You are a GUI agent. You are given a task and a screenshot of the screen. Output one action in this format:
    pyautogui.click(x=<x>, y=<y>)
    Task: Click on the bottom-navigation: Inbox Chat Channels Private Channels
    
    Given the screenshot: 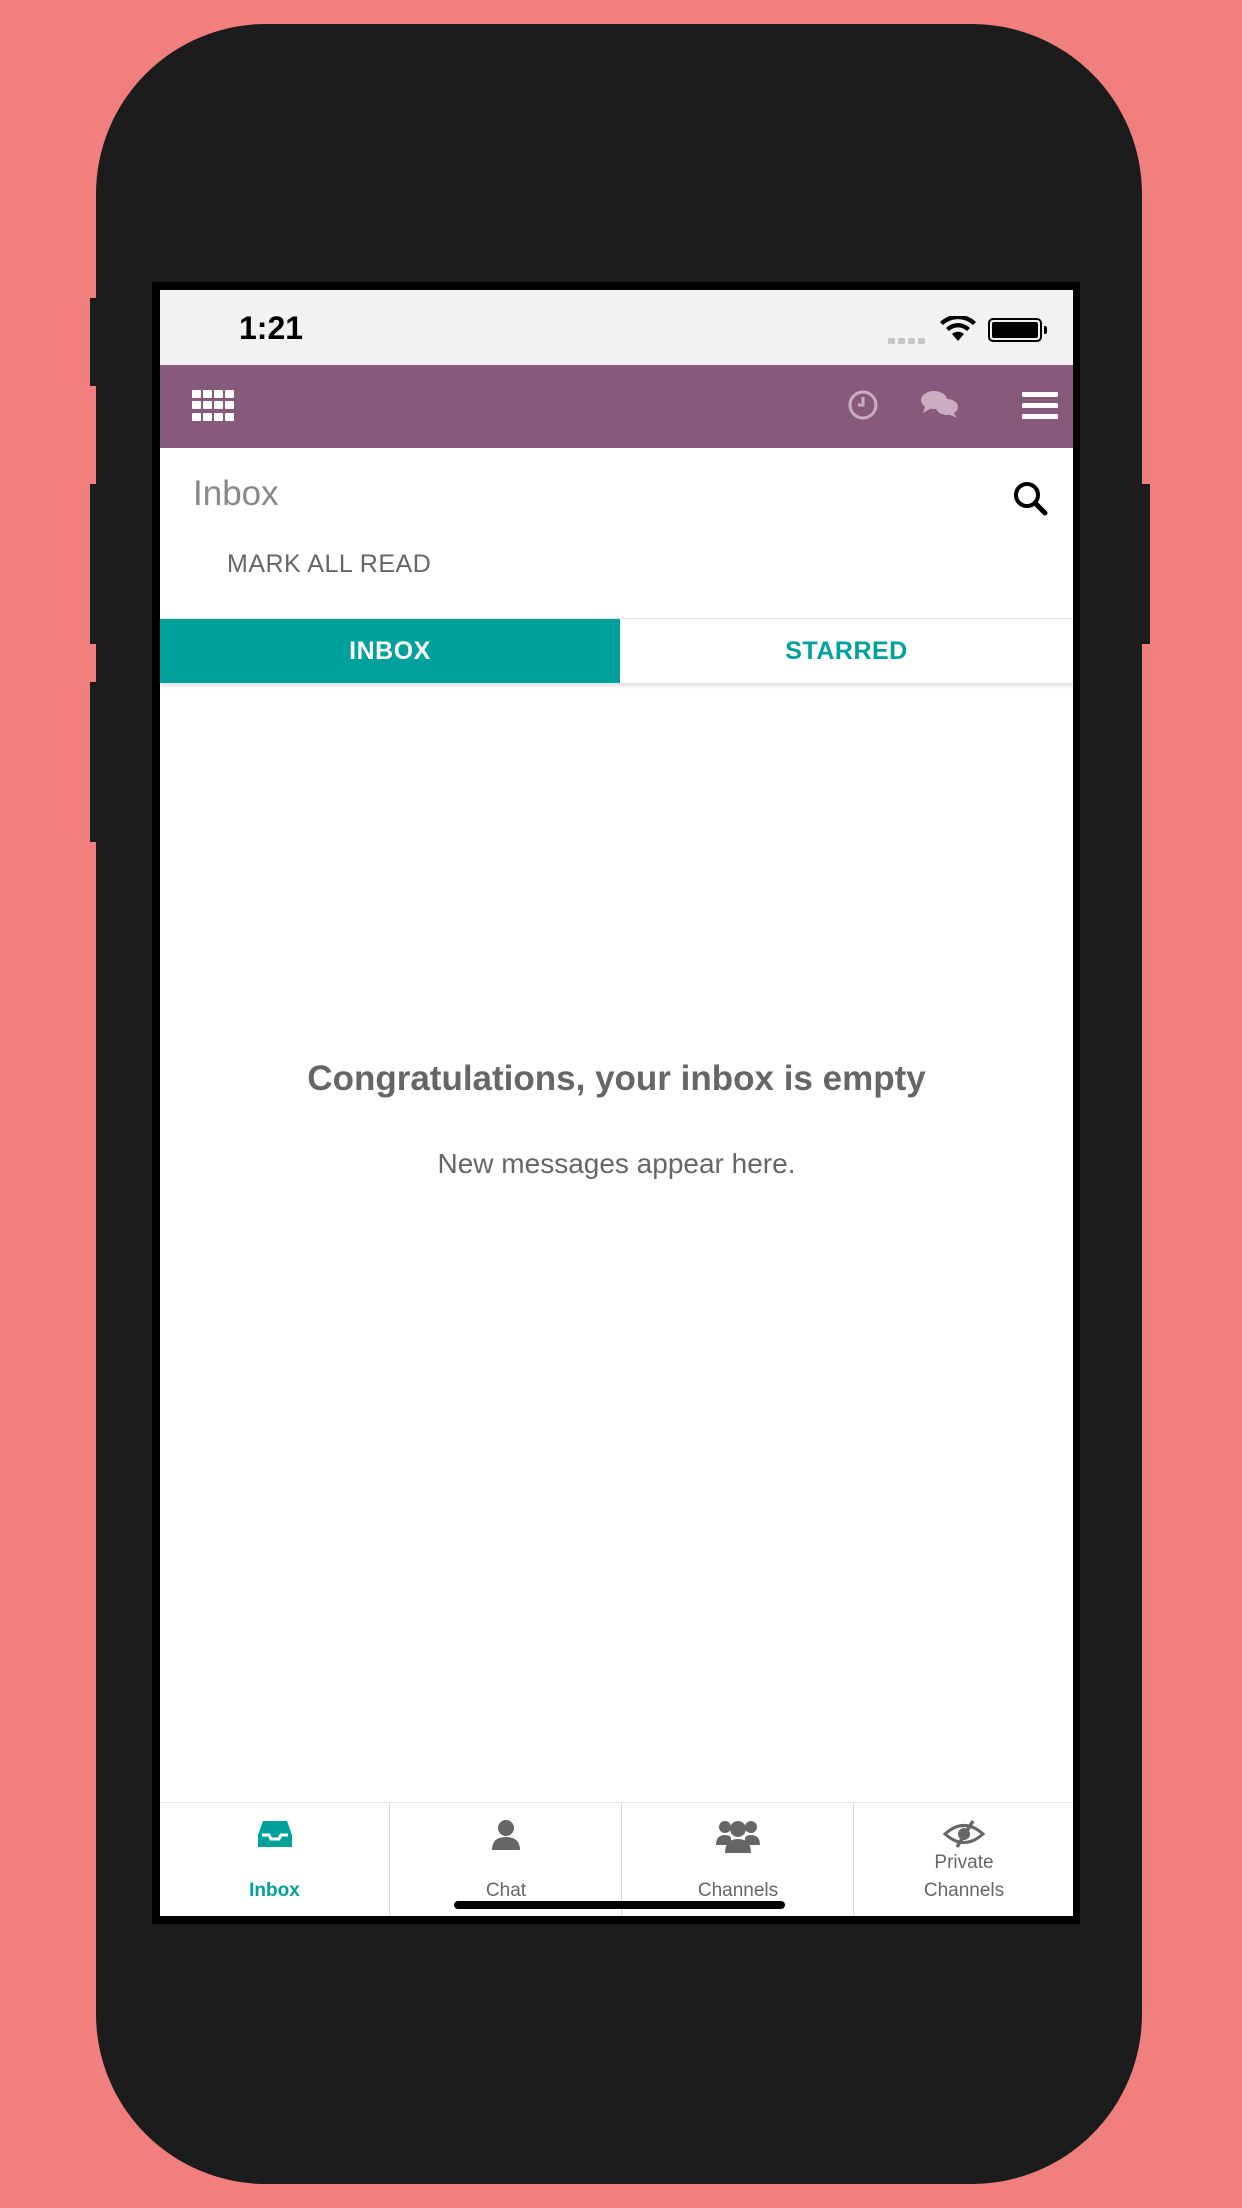 What is the action you would take?
    pyautogui.click(x=616, y=1859)
    